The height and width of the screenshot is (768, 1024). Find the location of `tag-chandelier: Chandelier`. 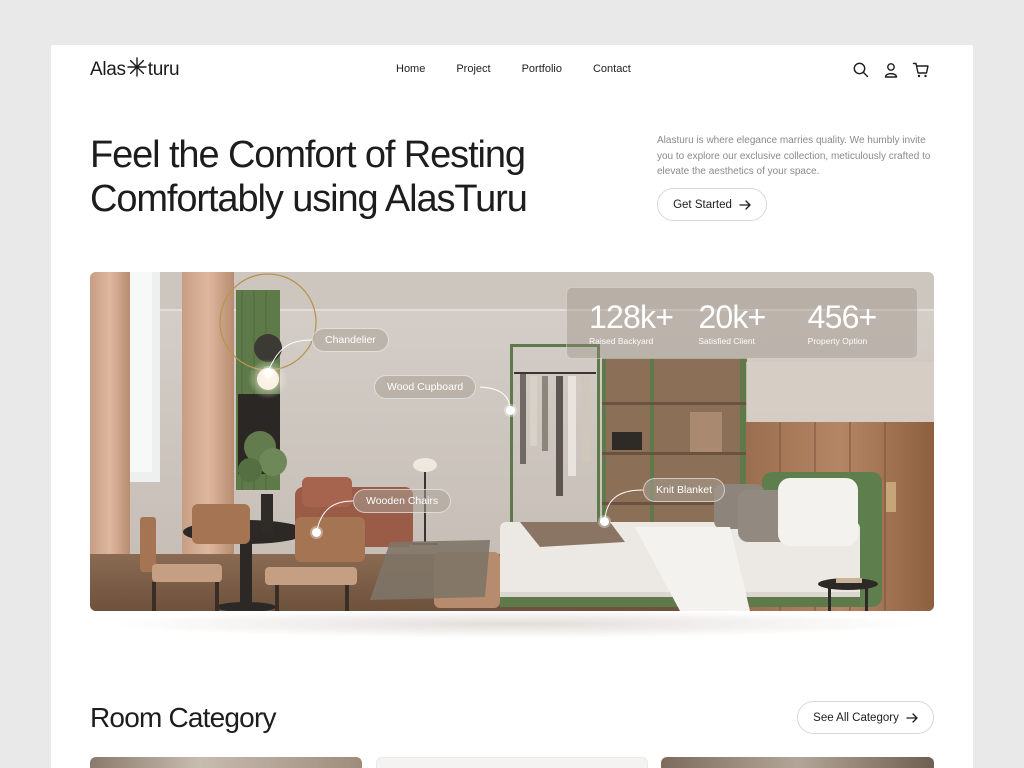

tag-chandelier: Chandelier is located at coordinates (350, 340).